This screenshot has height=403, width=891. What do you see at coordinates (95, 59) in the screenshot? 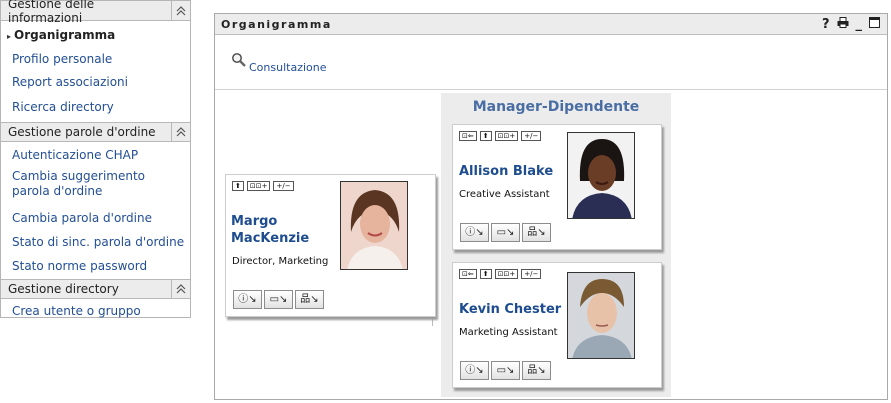
I see `sidebar-item-profile: Profilo personale` at bounding box center [95, 59].